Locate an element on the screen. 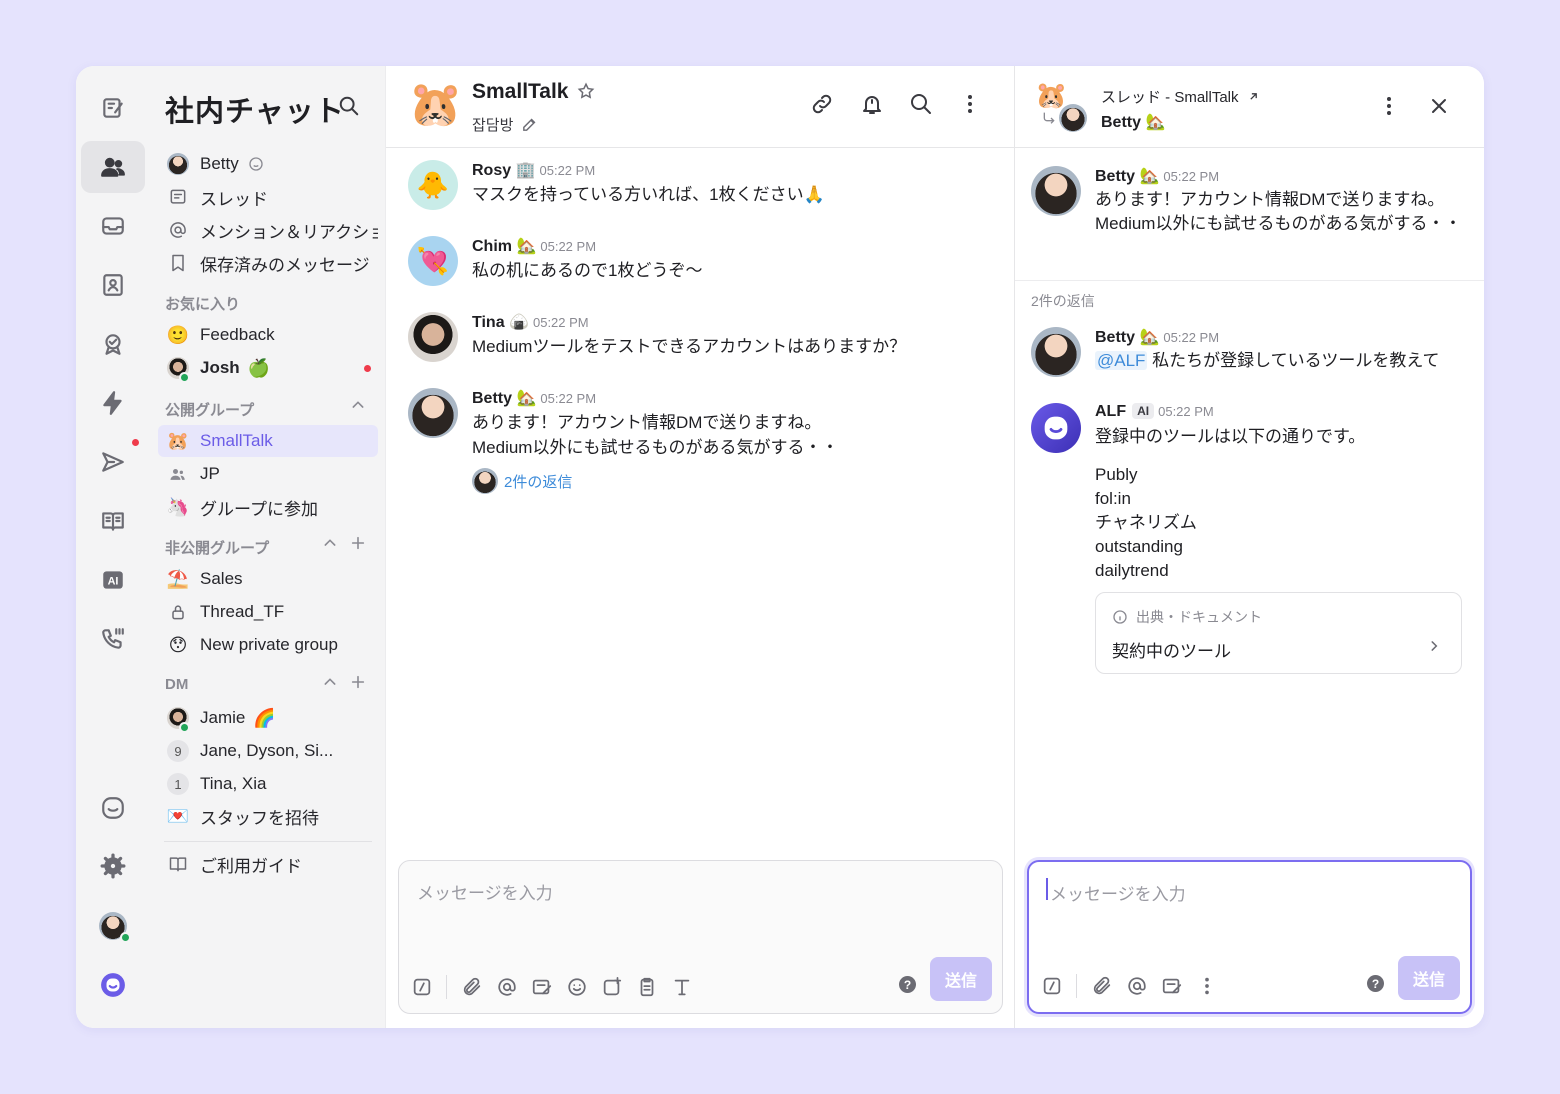 Image resolution: width=1560 pixels, height=1094 pixels. close-icon is located at coordinates (1439, 106).